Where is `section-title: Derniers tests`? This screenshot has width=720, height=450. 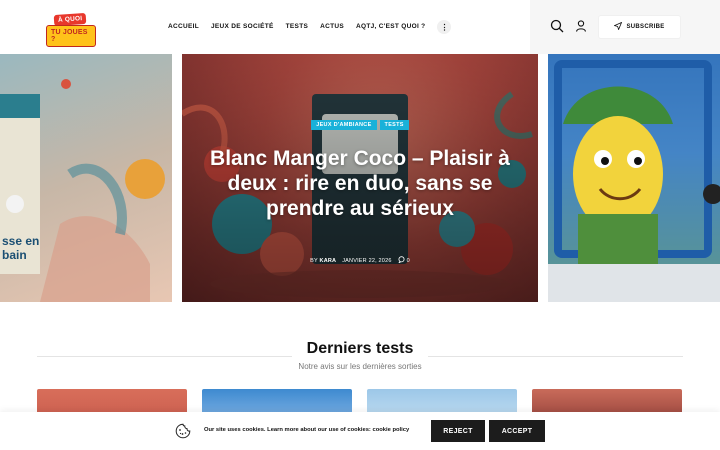 section-title: Derniers tests is located at coordinates (360, 348).